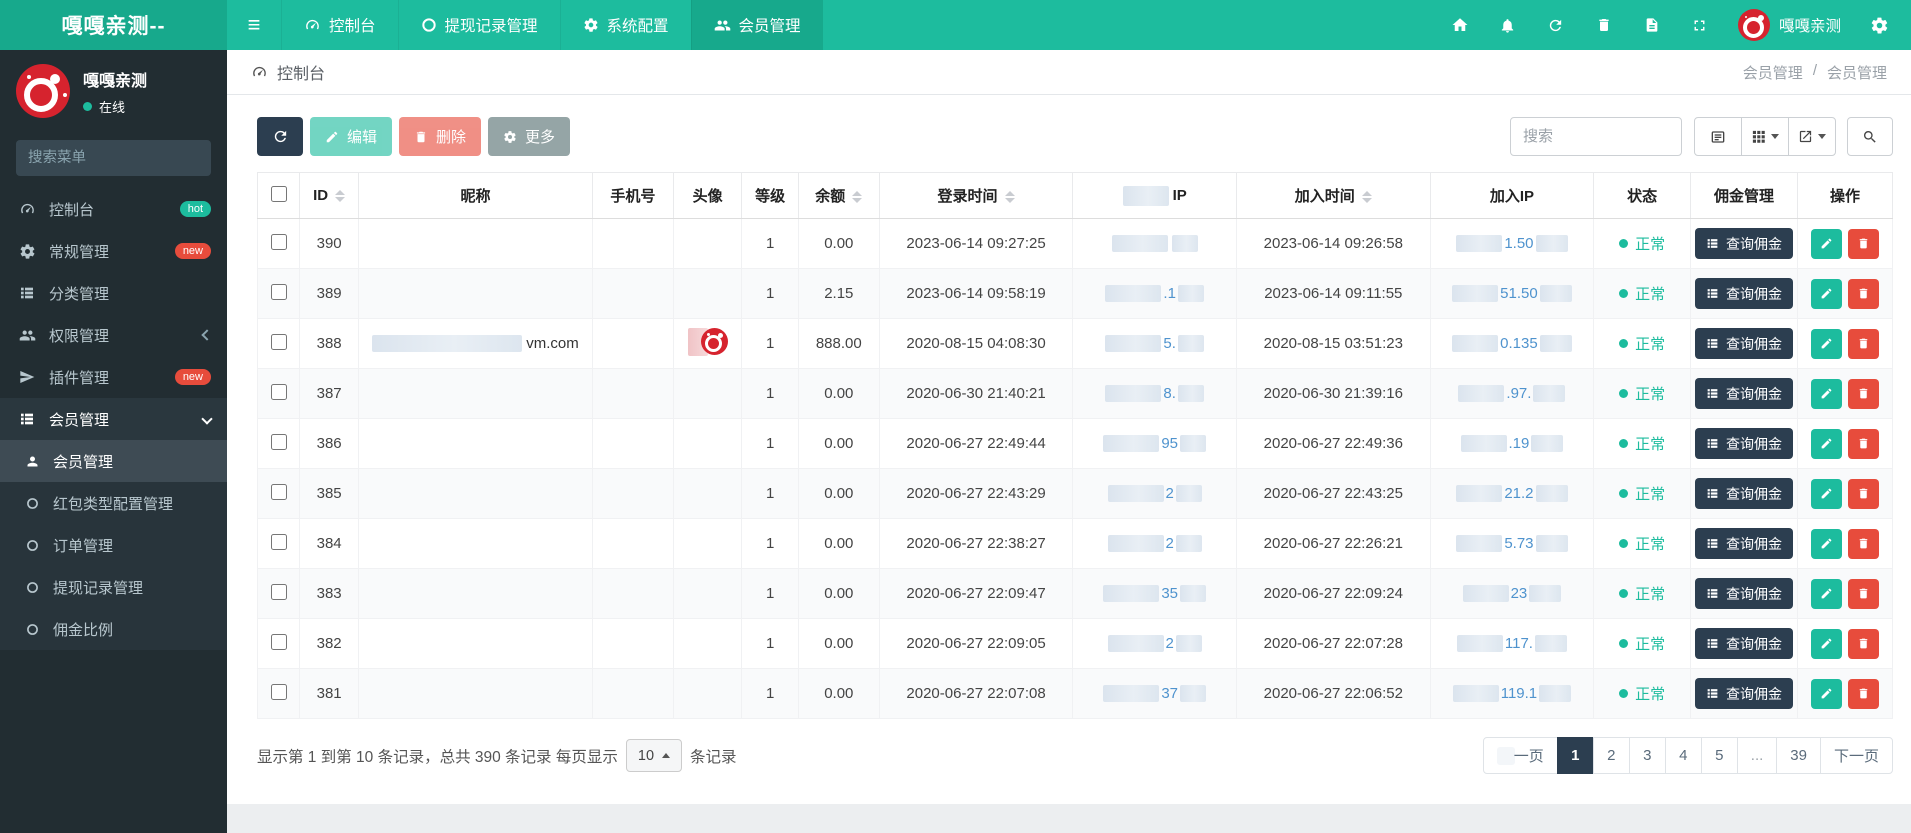 This screenshot has width=1911, height=833. What do you see at coordinates (478, 25) in the screenshot?
I see `nav-item-withdraw-records: 提现记录管理` at bounding box center [478, 25].